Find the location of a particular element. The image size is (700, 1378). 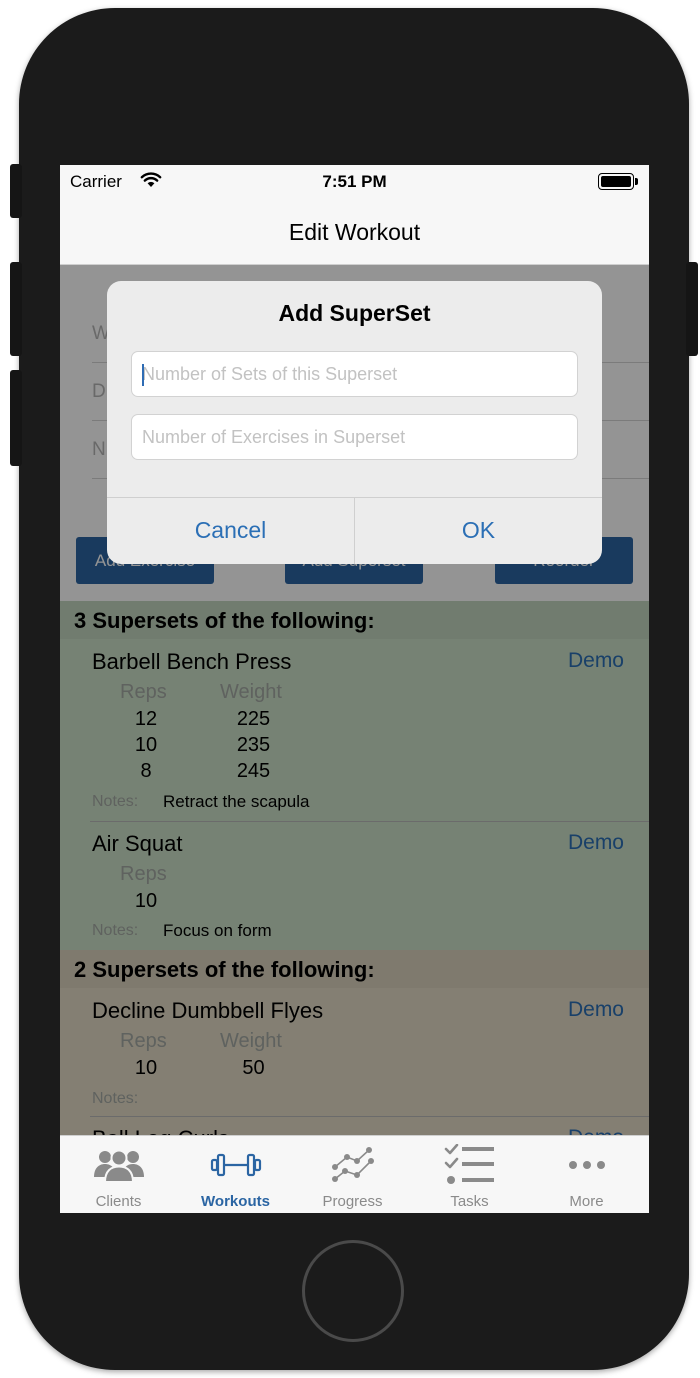

tab-bar: Clients Workouts Progress Tasks More is located at coordinates (354, 1174).